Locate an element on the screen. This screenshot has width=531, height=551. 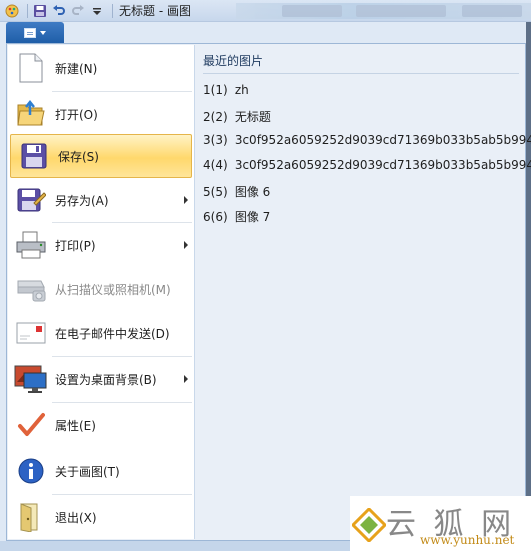
menu-item-label: 新建(N) is located at coordinates (76, 68).